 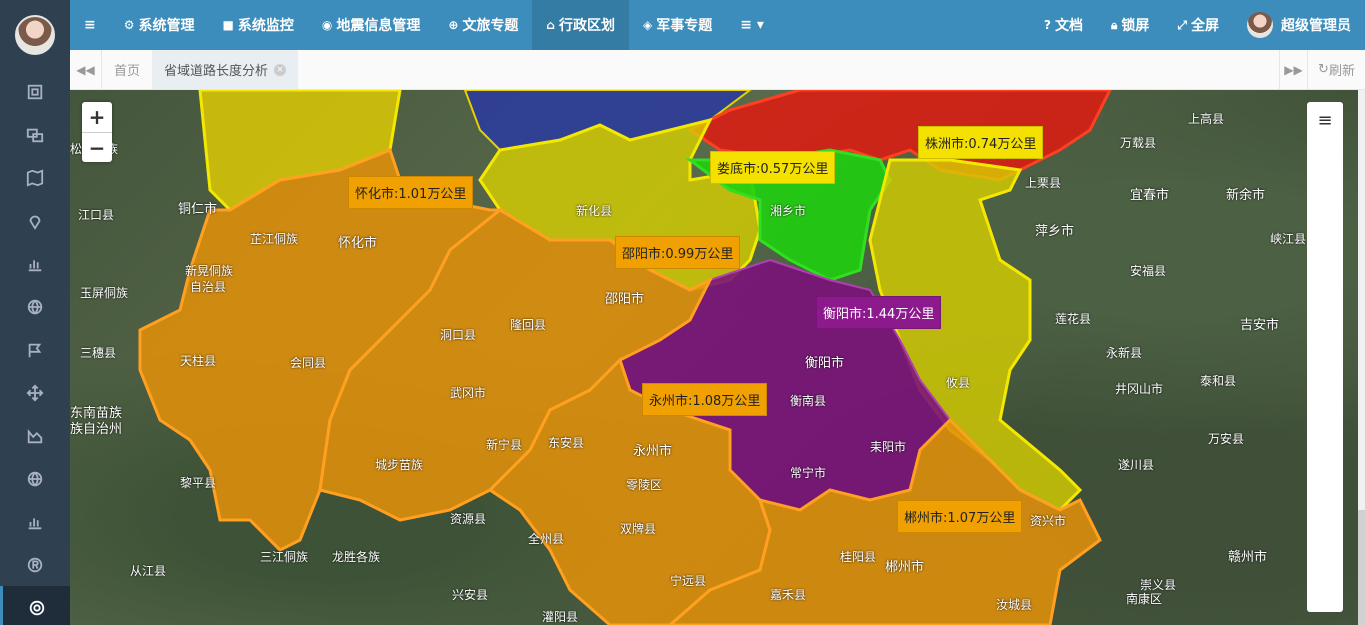 What do you see at coordinates (638, 529) in the screenshot?
I see `place-label: 双牌县` at bounding box center [638, 529].